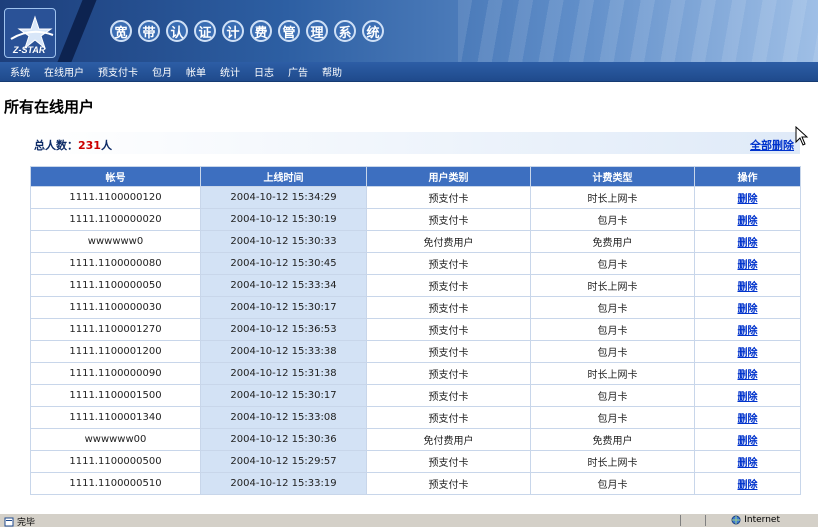 The width and height of the screenshot is (818, 527). I want to click on cell-account: 1111.1100000050, so click(115, 285).